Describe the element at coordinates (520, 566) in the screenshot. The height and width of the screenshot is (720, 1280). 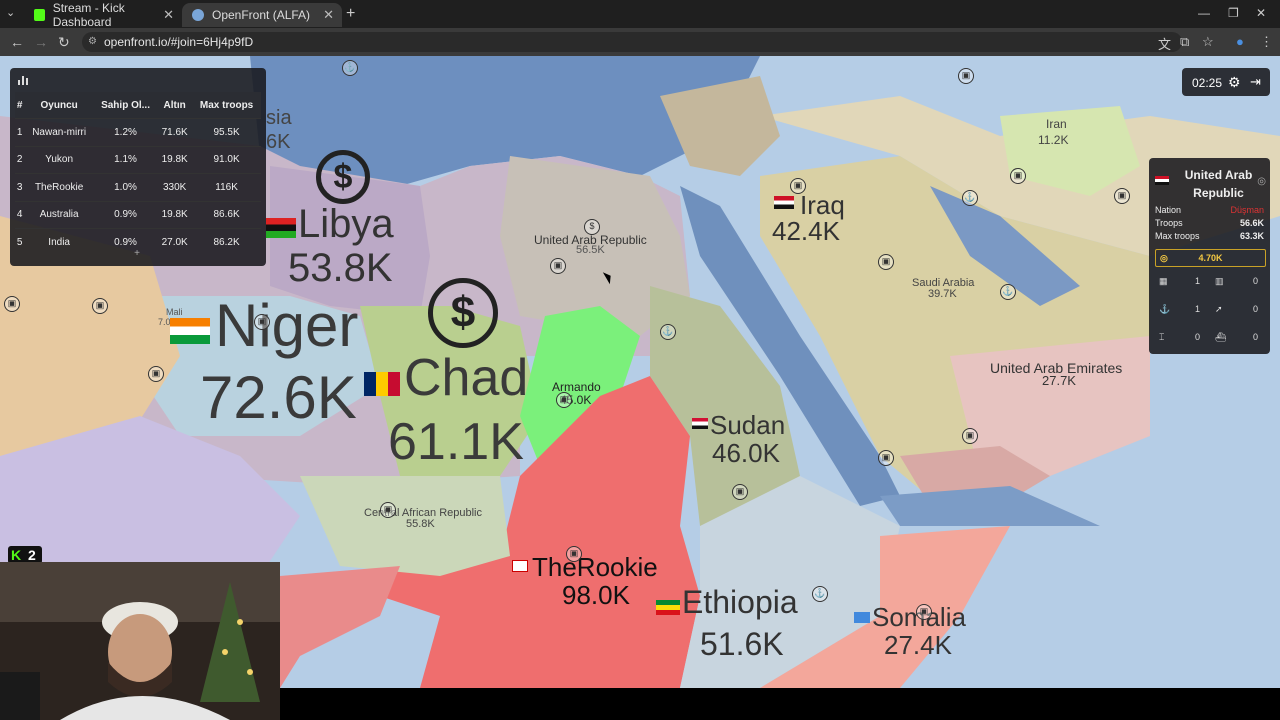
I see `therookie-flag-icon` at that location.